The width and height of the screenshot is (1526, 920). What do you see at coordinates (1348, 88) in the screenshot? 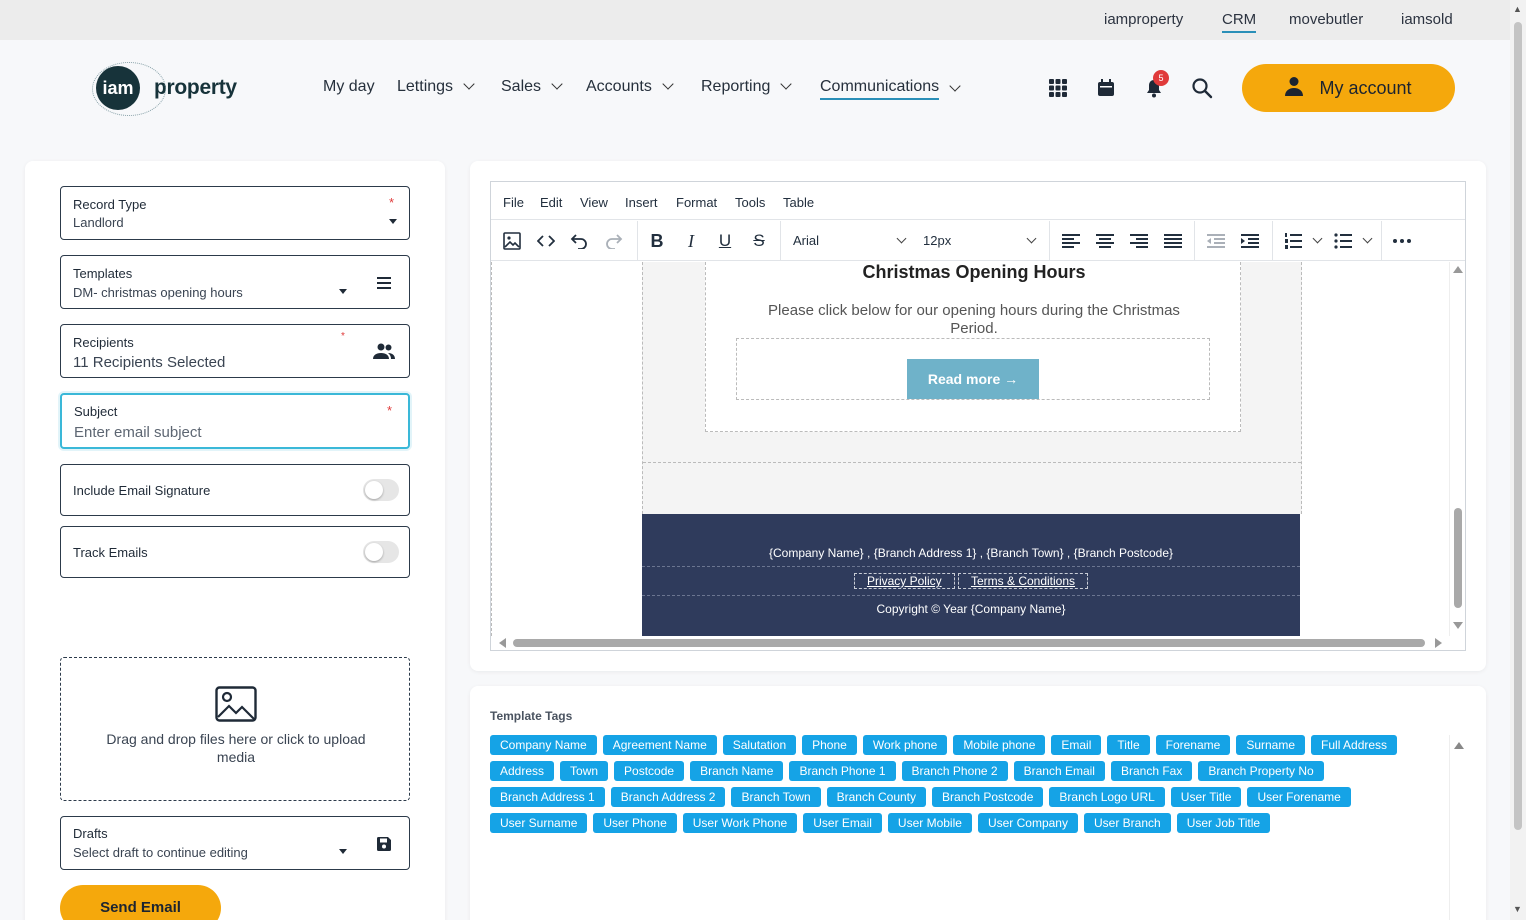
I see `my-account-button: My account` at bounding box center [1348, 88].